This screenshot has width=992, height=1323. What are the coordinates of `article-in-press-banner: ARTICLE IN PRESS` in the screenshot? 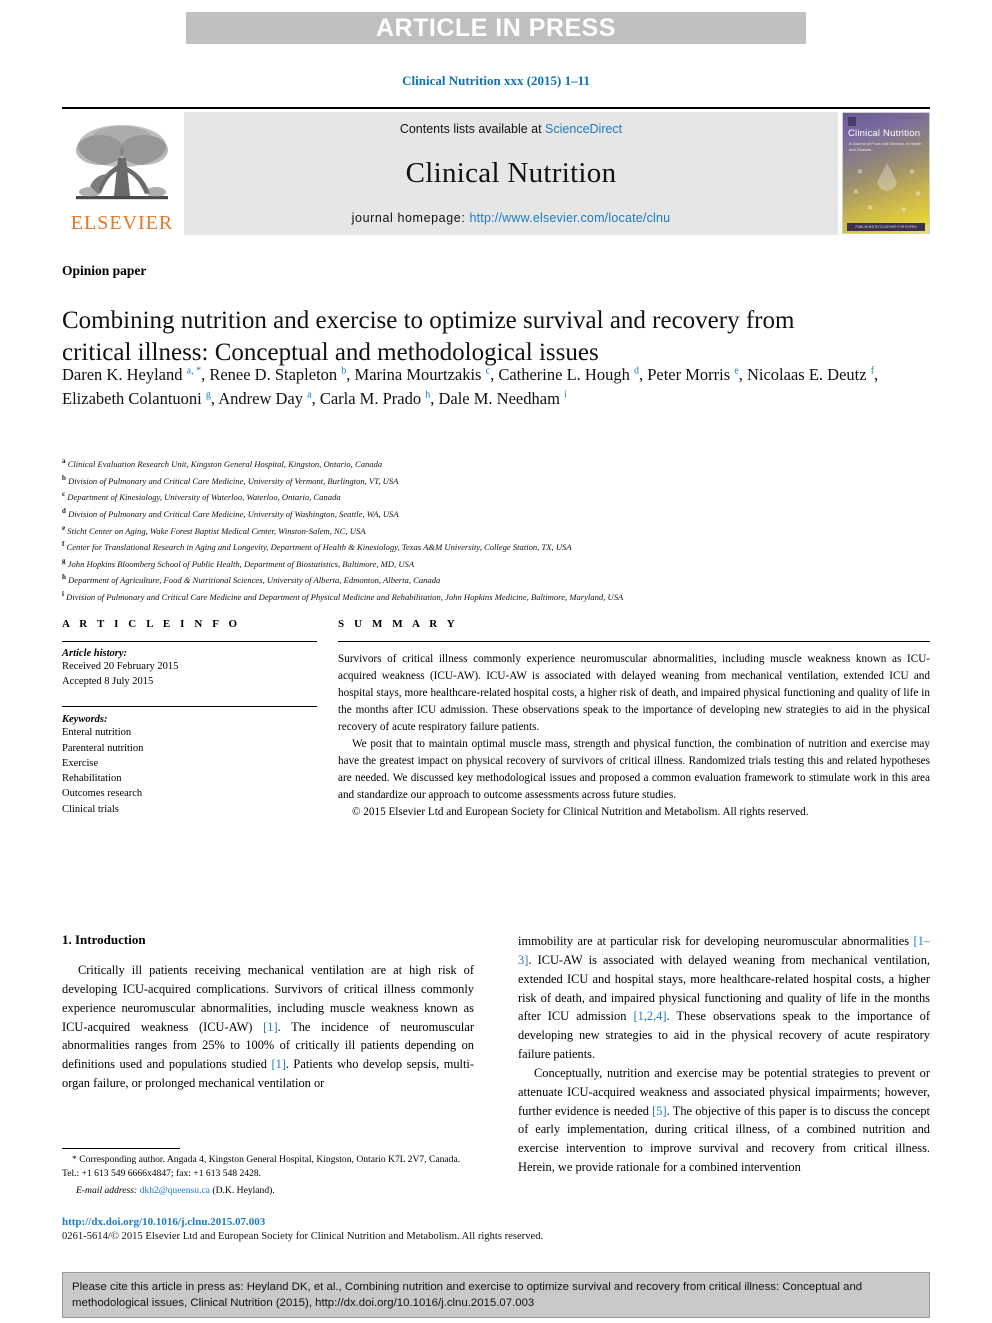 It's located at (496, 28).